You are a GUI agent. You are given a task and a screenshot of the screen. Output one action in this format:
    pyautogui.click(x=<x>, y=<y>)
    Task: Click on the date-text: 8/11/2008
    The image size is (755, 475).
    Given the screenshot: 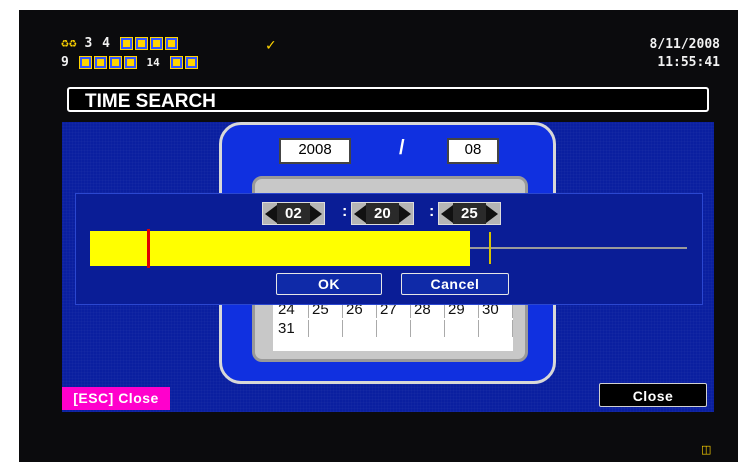 What is the action you would take?
    pyautogui.click(x=684, y=44)
    